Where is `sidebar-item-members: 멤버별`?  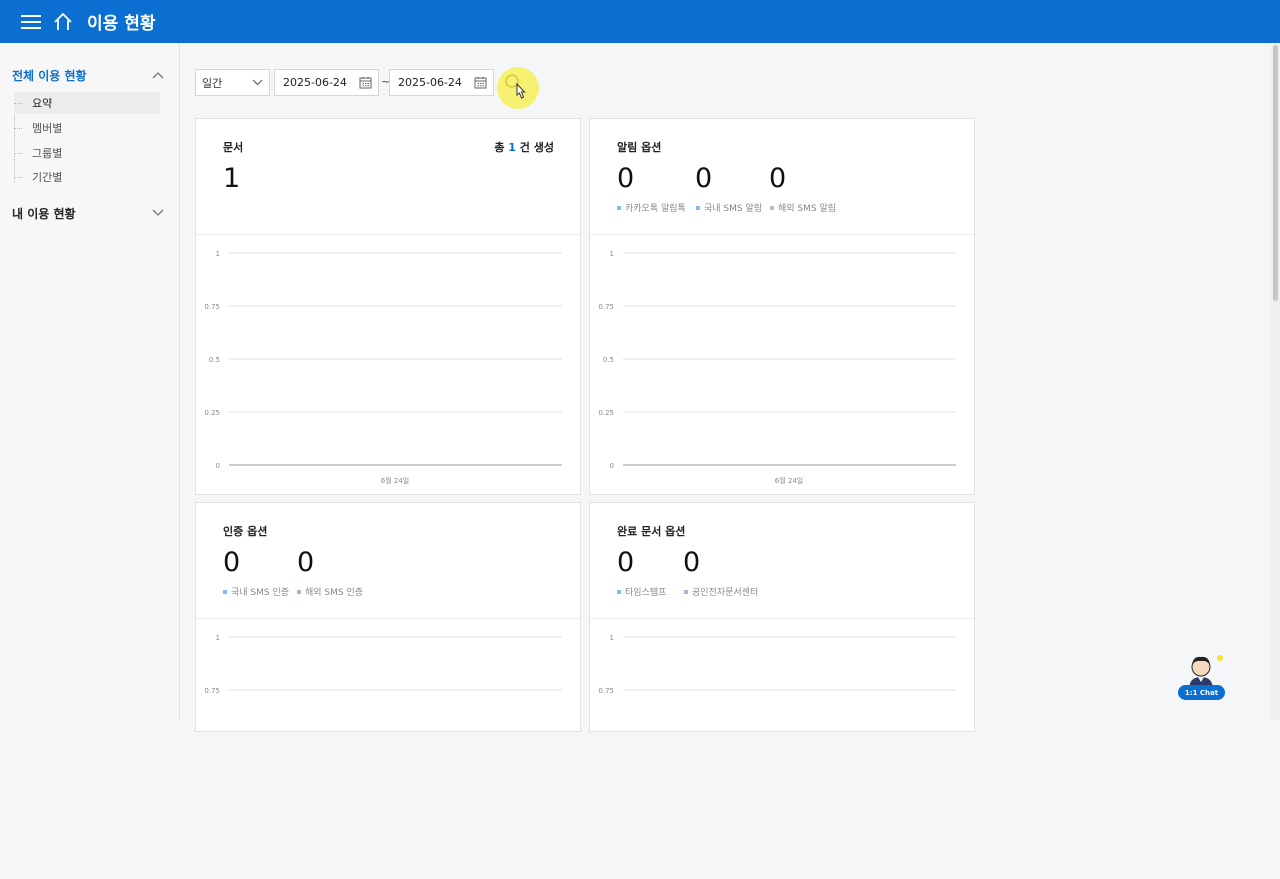
sidebar-item-members: 멤버별 is located at coordinates (87, 128).